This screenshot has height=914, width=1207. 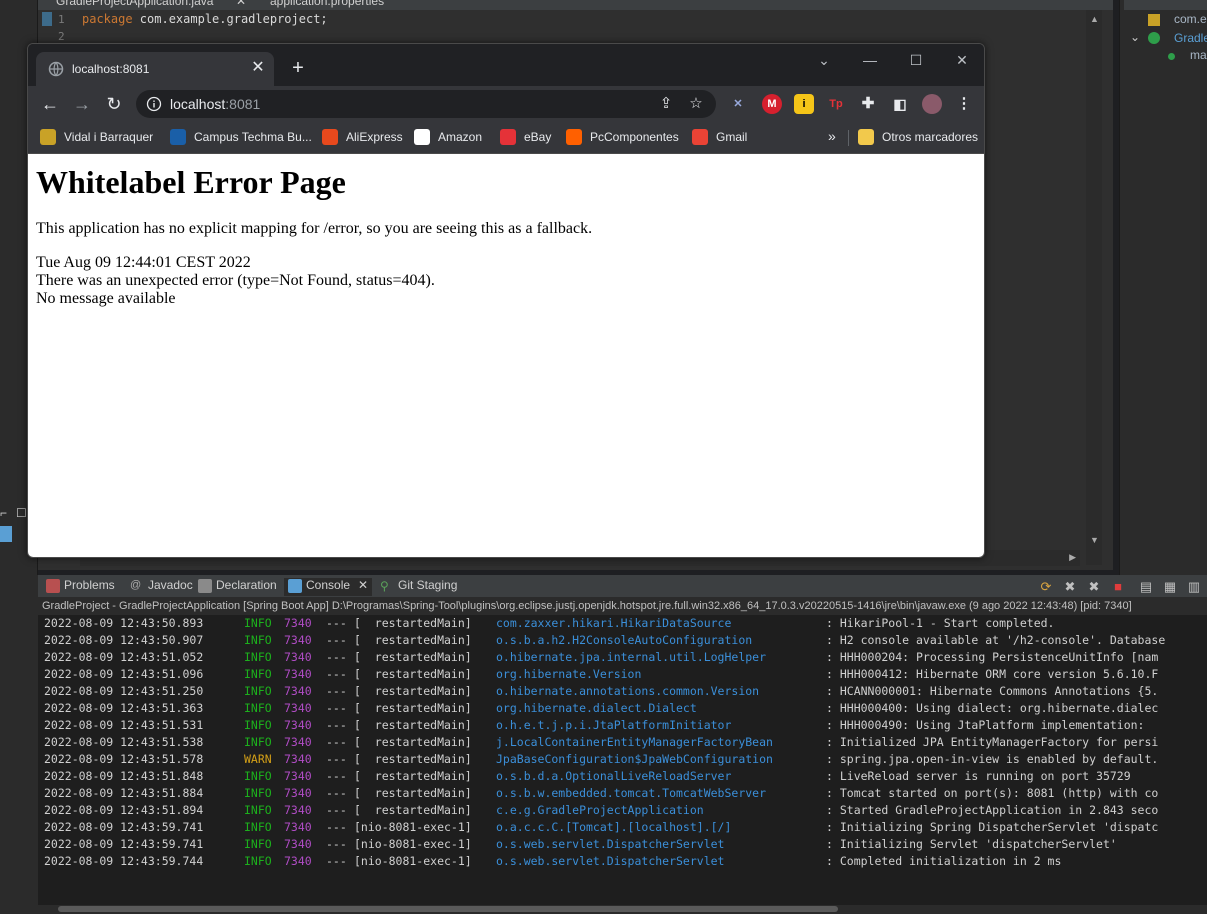 I want to click on tab-search-icon: ⌄, so click(x=824, y=60).